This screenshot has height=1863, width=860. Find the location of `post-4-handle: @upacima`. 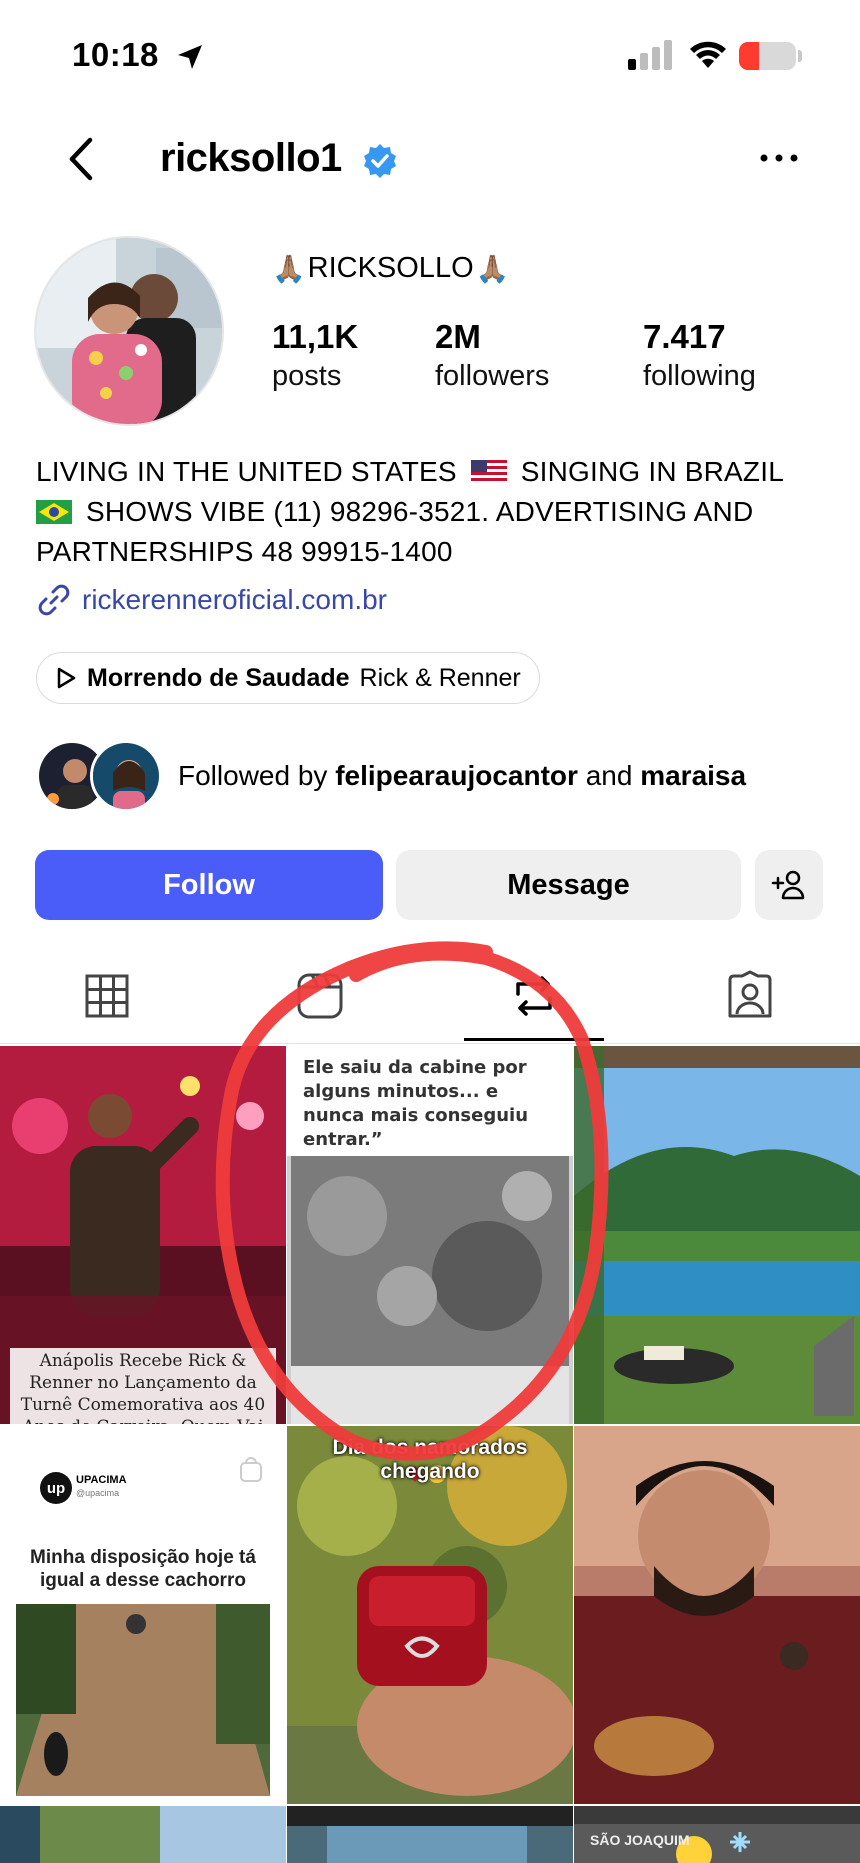

post-4-handle: @upacima is located at coordinates (98, 1493).